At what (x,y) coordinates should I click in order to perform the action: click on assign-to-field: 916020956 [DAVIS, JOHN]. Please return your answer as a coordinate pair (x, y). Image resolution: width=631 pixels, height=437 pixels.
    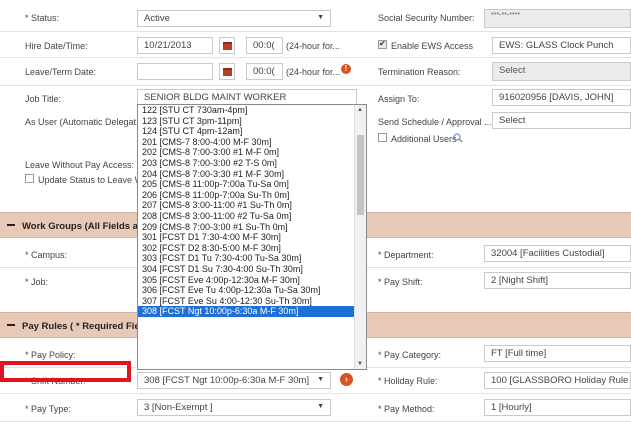
    Looking at the image, I should click on (561, 97).